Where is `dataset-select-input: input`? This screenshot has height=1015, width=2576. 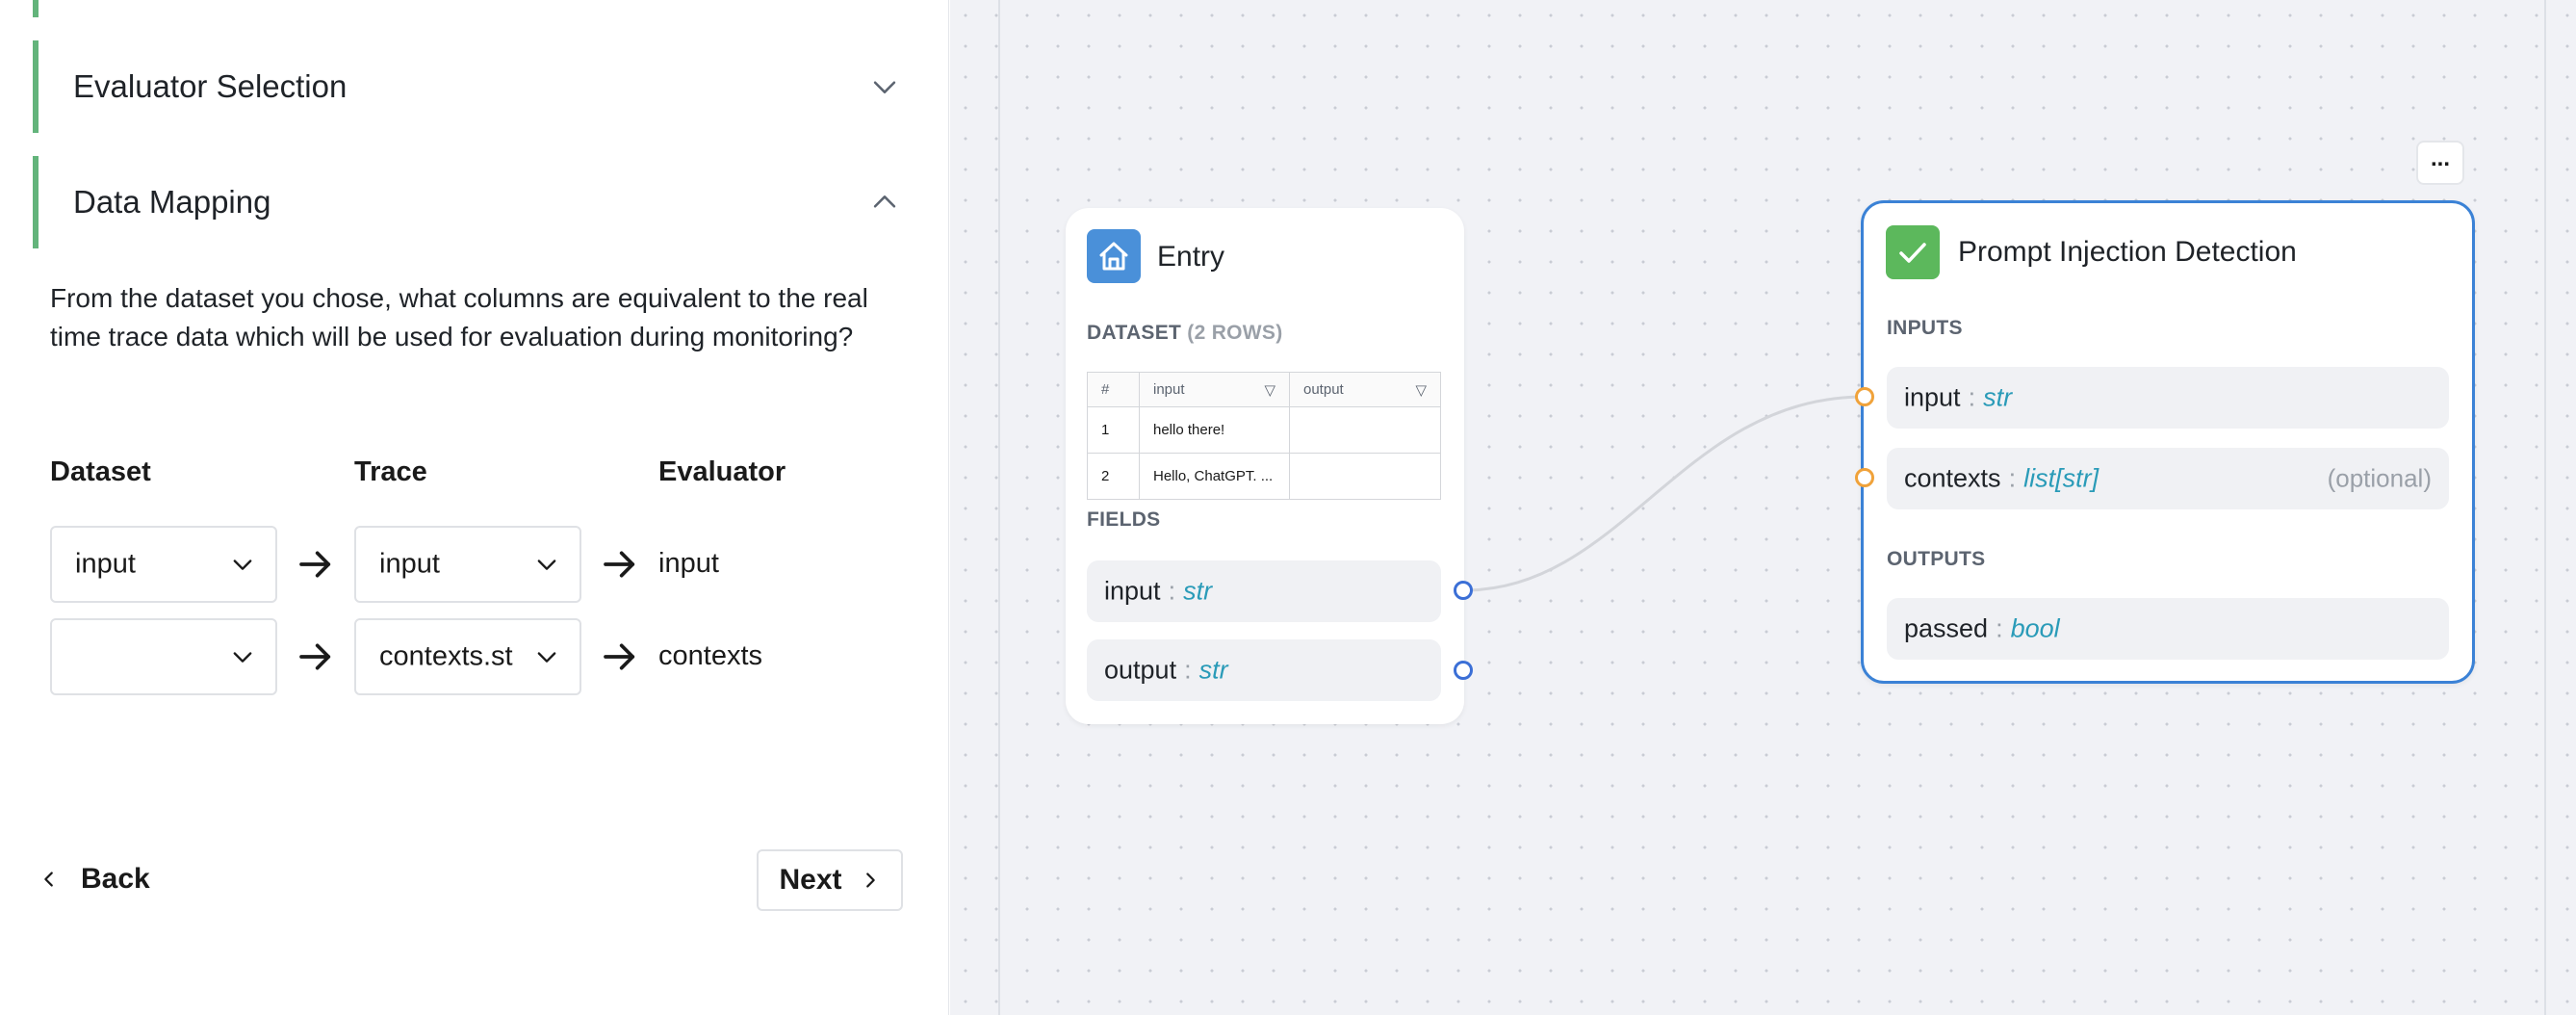
dataset-select-input: input is located at coordinates (164, 565).